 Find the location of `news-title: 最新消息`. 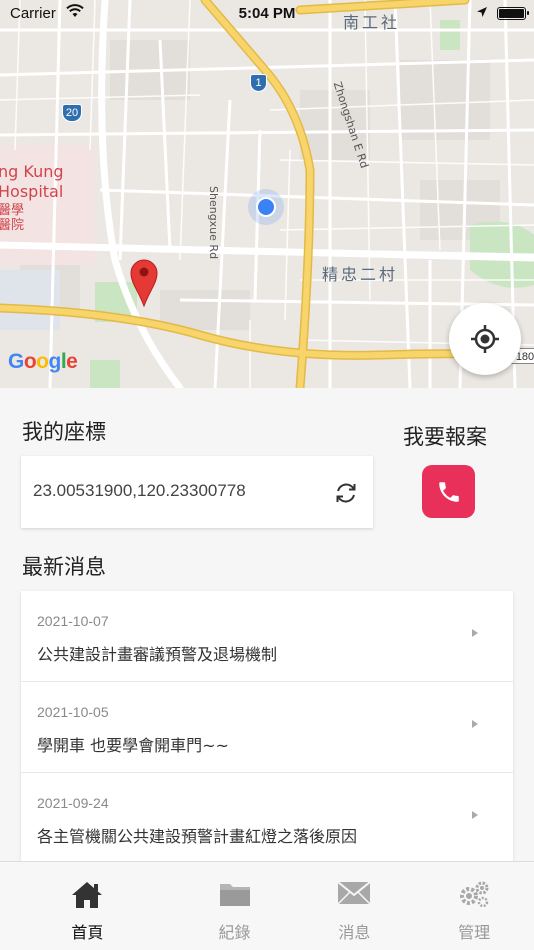

news-title: 最新消息 is located at coordinates (64, 567).